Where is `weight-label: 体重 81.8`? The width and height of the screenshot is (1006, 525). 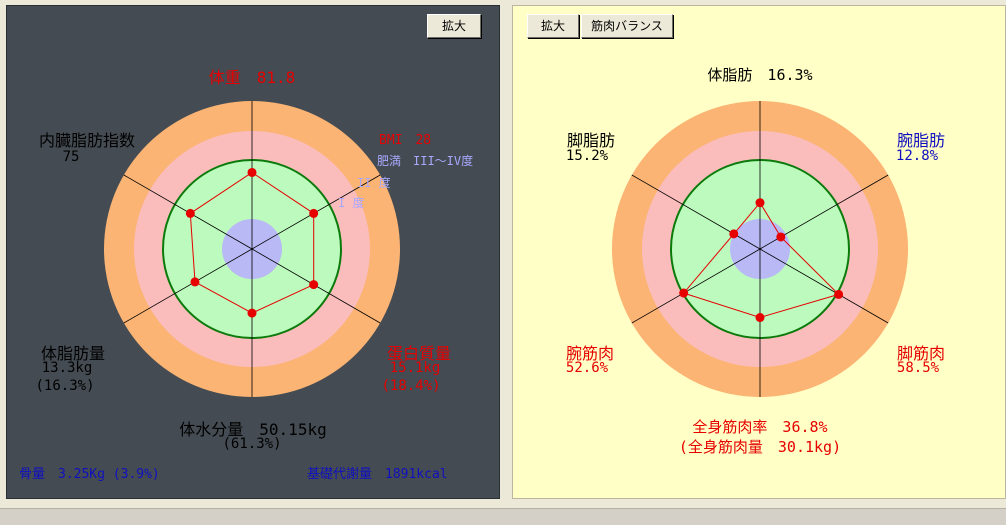 weight-label: 体重 81.8 is located at coordinates (252, 77).